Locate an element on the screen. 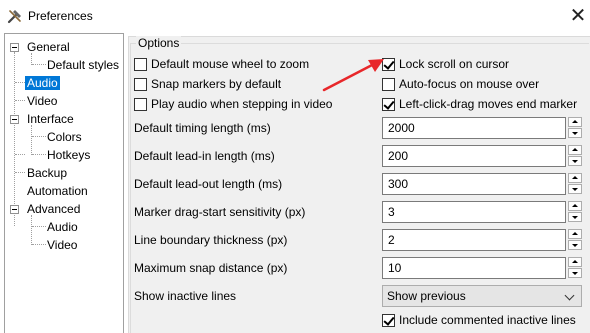 This screenshot has height=333, width=590. drag-sensitivity-label: Marker drag-start sensitivity (px) is located at coordinates (220, 212).